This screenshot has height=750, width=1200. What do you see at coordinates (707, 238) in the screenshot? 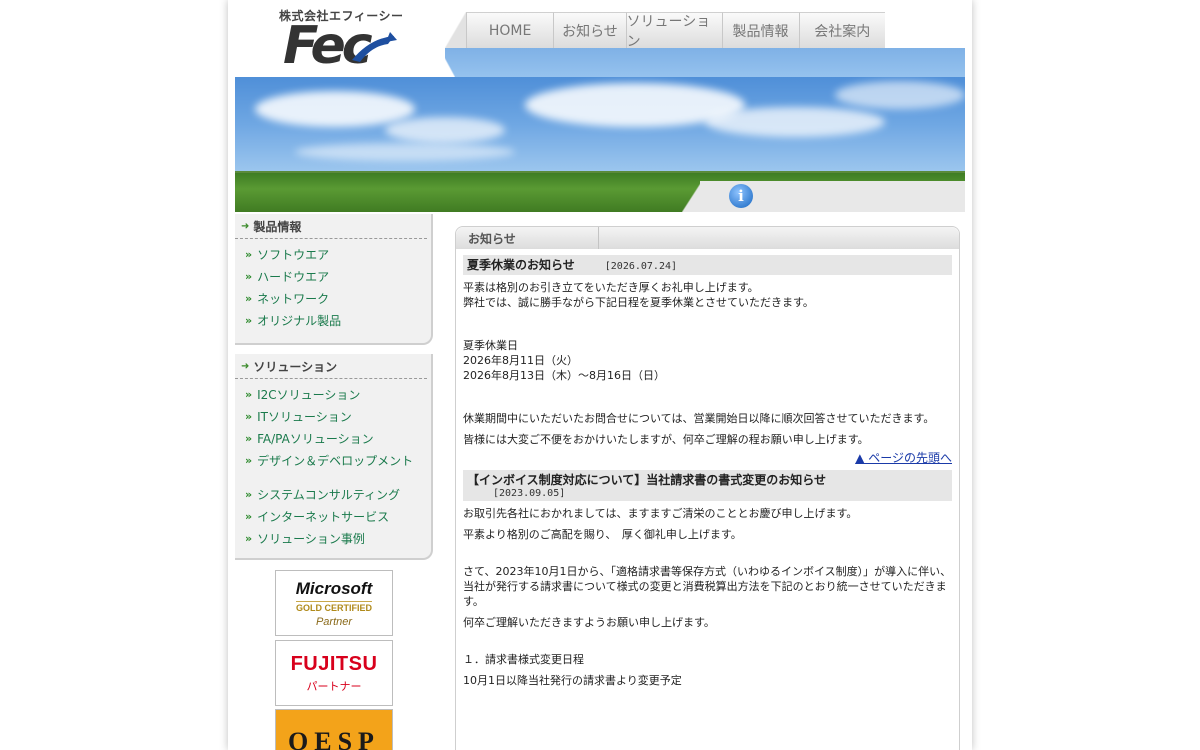
I see `news-panel-header: お知らせ` at bounding box center [707, 238].